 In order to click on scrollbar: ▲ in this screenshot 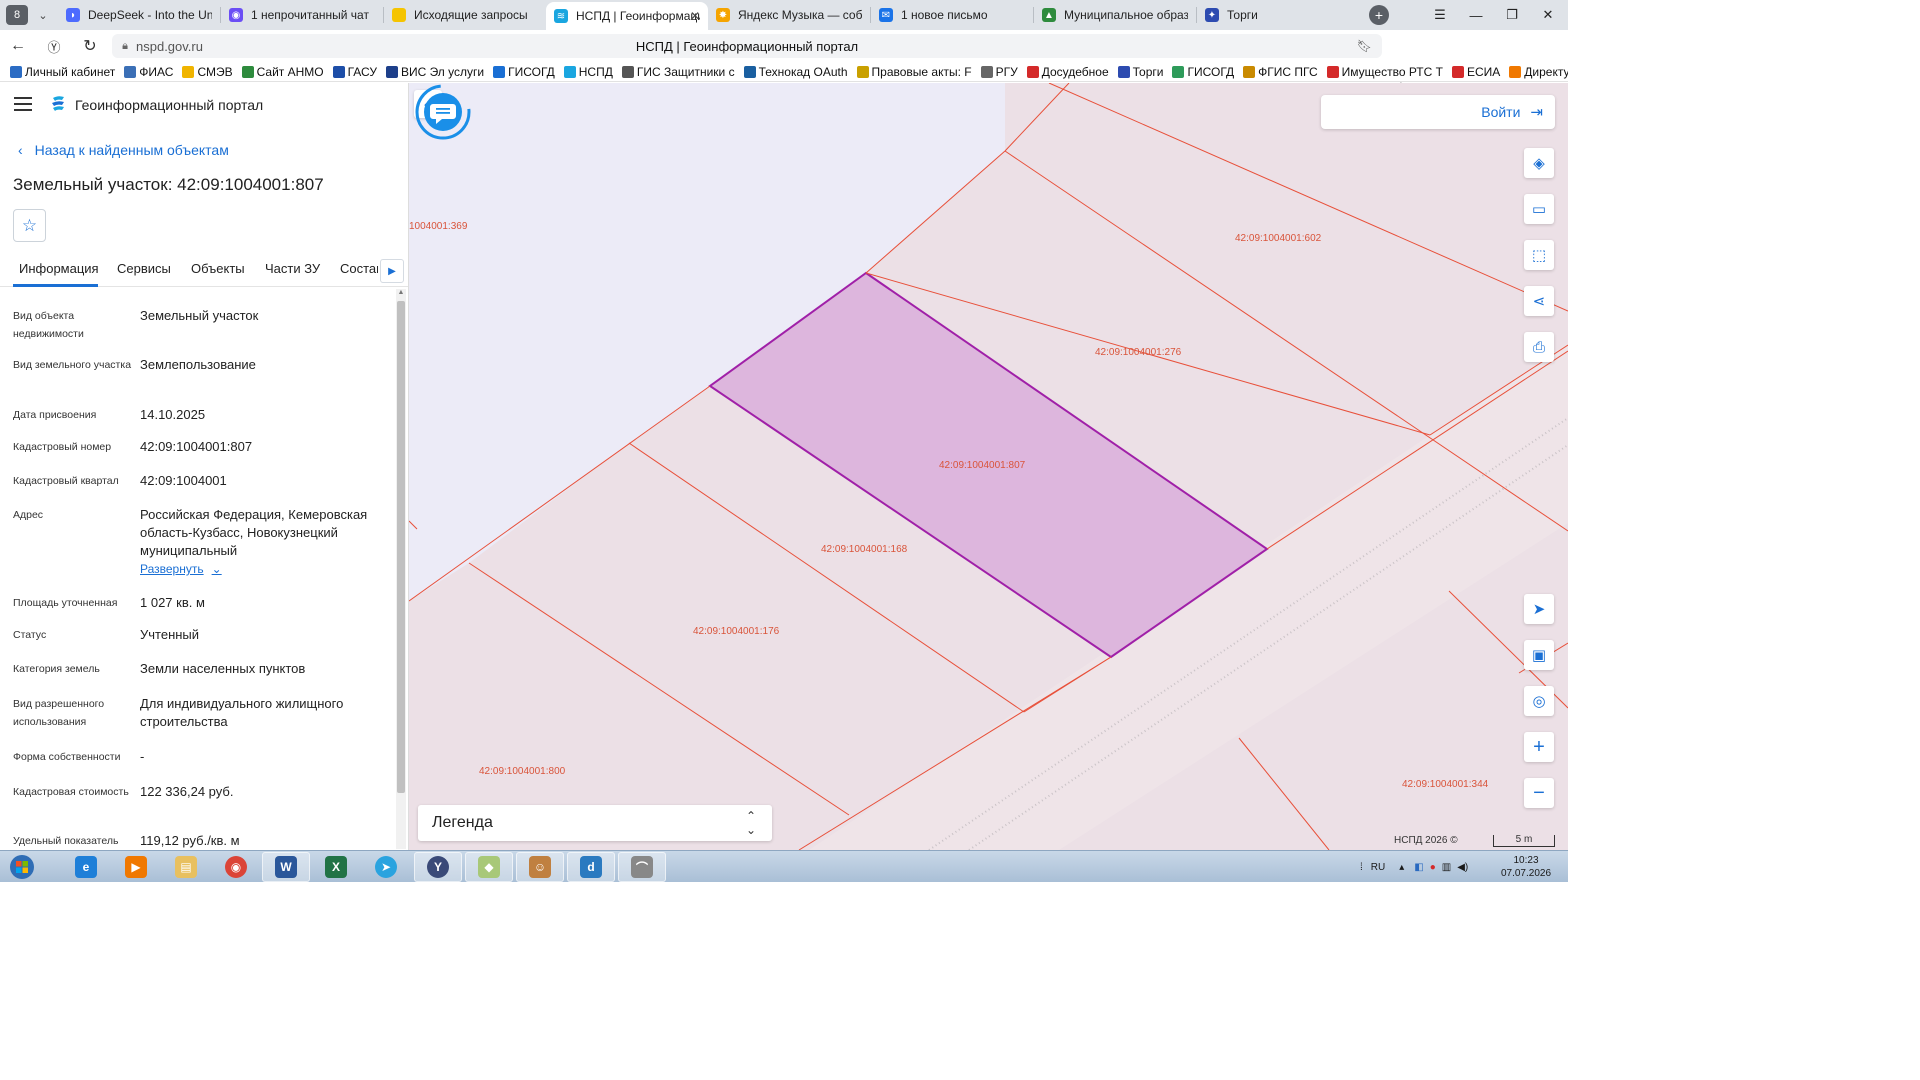, I will do `click(401, 569)`.